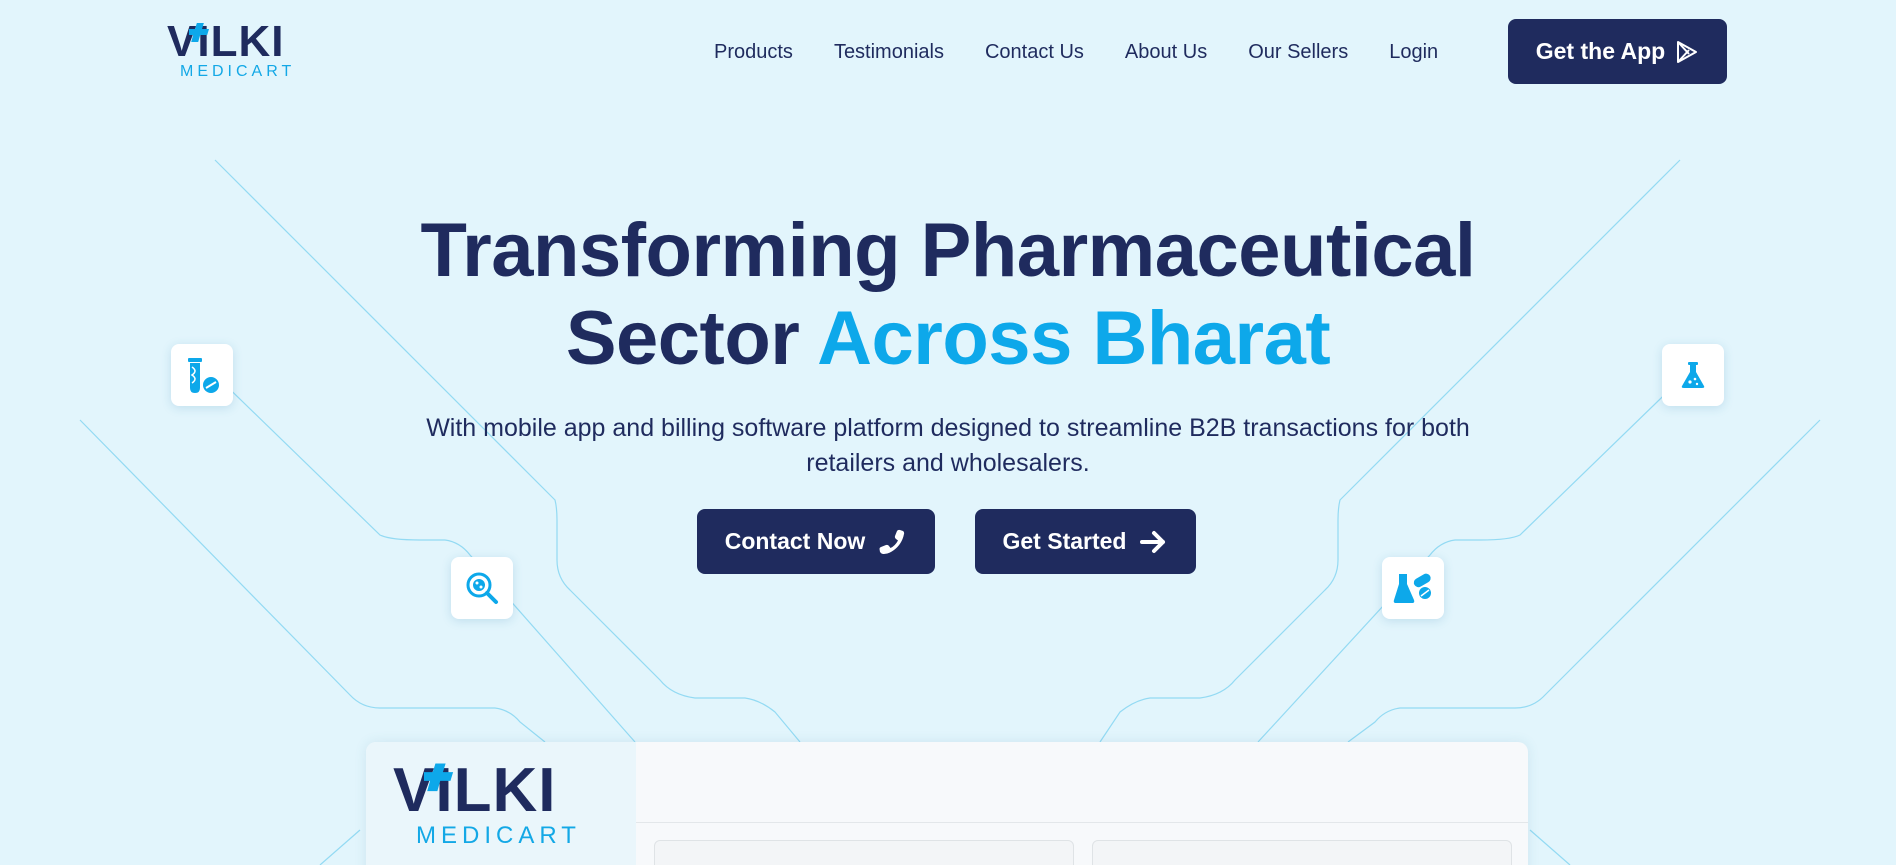  I want to click on phone-icon, so click(892, 541).